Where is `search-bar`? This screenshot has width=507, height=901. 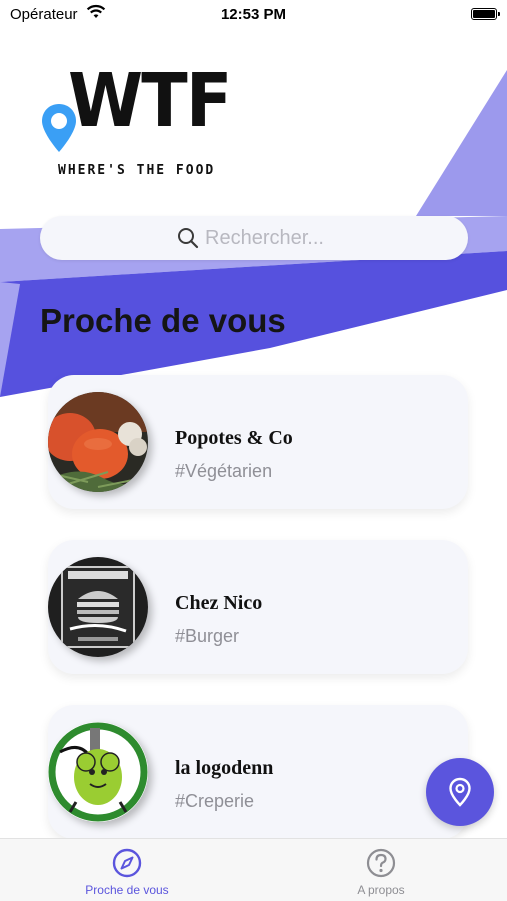 search-bar is located at coordinates (254, 238).